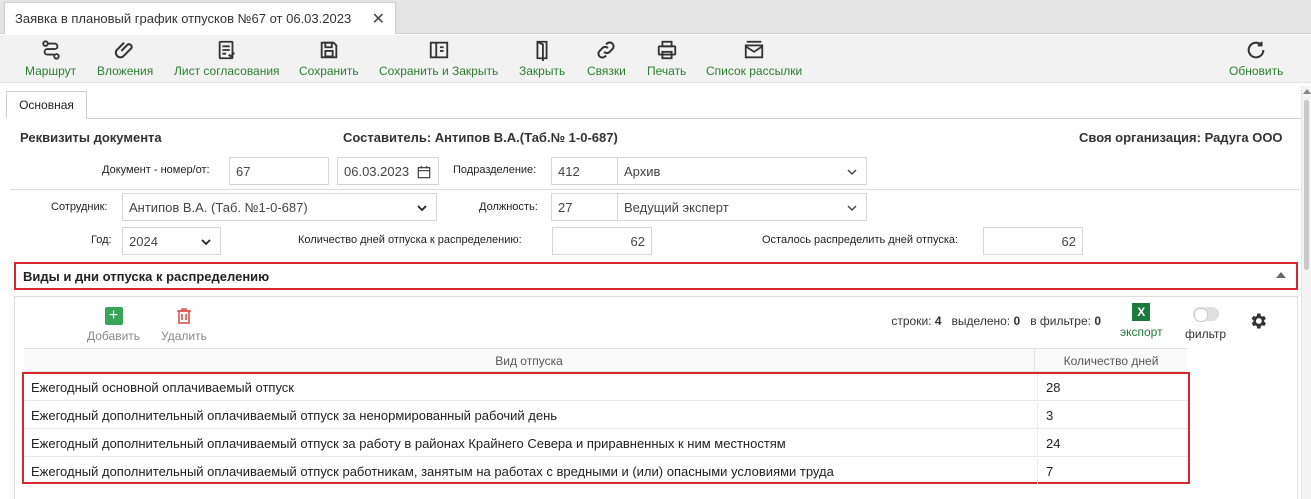 This screenshot has width=1311, height=499. I want to click on close-button: Закрыть, so click(542, 58).